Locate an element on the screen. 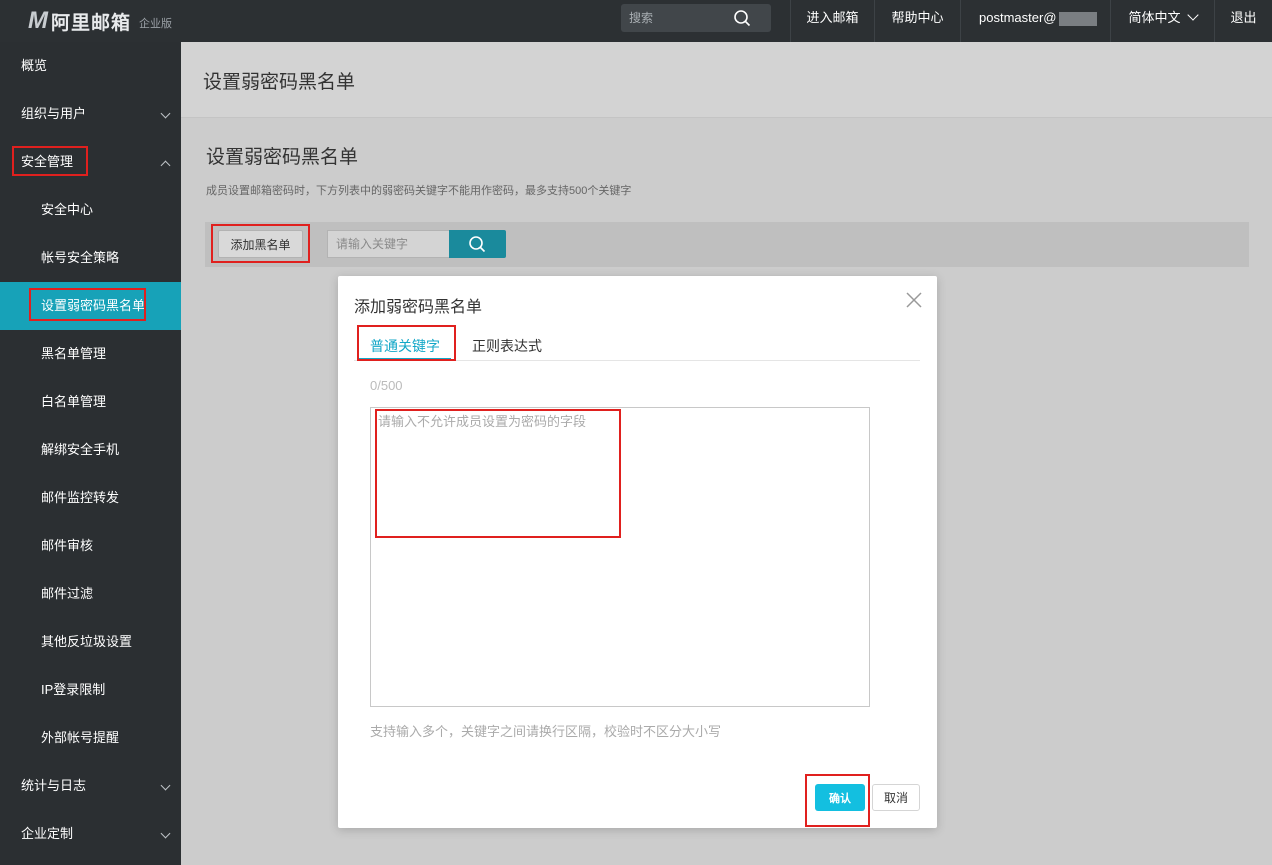  user-name: postmaster@ is located at coordinates (1018, 17).